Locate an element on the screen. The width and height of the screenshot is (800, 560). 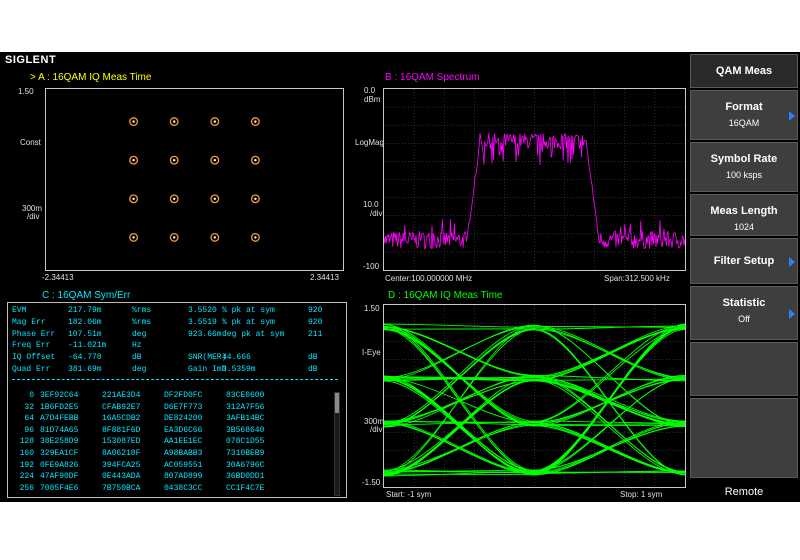
softkey-4: Meas Length 1024 is located at coordinates (744, 215).